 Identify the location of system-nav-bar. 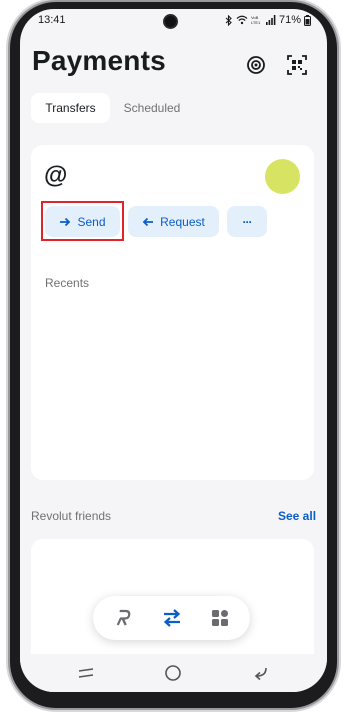
(173, 673).